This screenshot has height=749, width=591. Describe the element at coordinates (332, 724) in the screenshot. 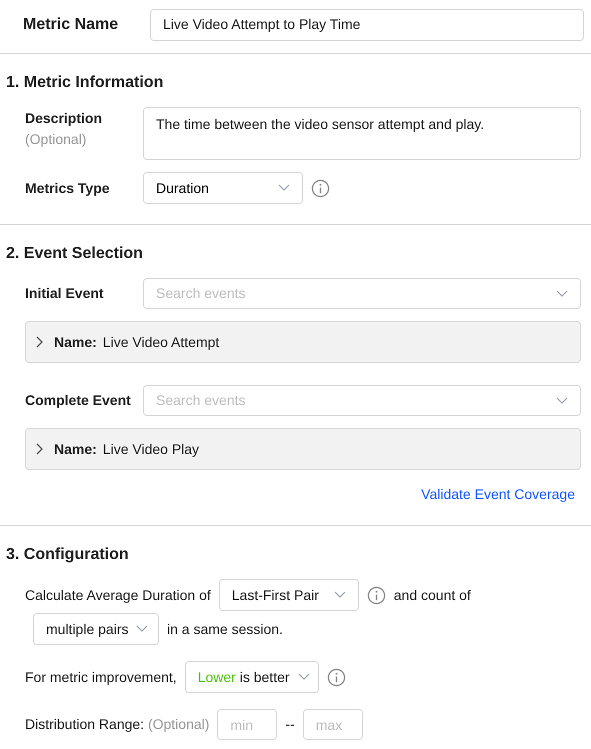

I see `max-field: max` at that location.